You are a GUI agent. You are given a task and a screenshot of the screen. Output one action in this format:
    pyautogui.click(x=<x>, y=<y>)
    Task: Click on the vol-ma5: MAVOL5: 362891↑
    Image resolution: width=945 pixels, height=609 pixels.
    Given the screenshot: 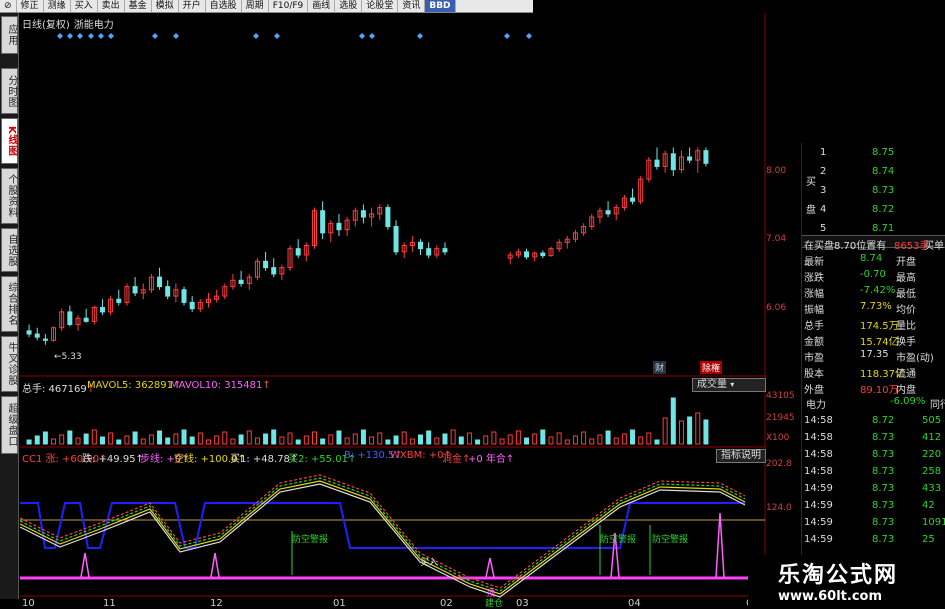 What is the action you would take?
    pyautogui.click(x=134, y=385)
    